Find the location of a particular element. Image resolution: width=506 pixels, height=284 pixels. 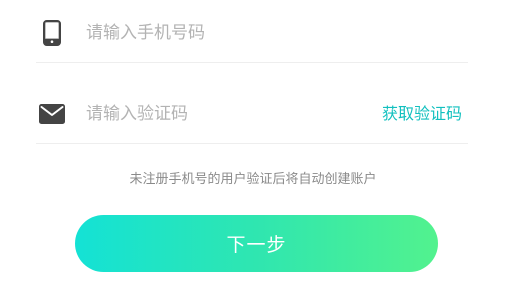

next-button: 下一步 is located at coordinates (256, 243).